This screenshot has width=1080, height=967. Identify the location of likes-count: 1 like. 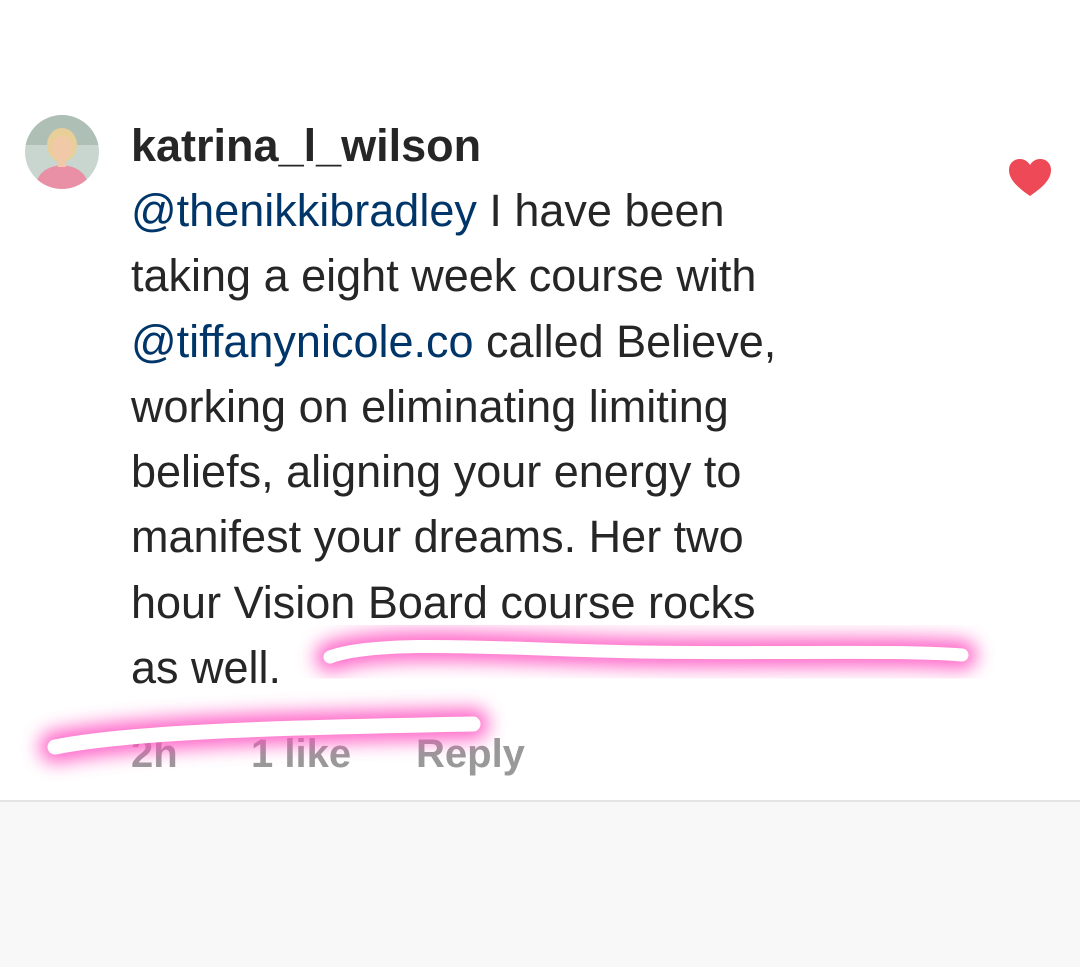
(301, 754).